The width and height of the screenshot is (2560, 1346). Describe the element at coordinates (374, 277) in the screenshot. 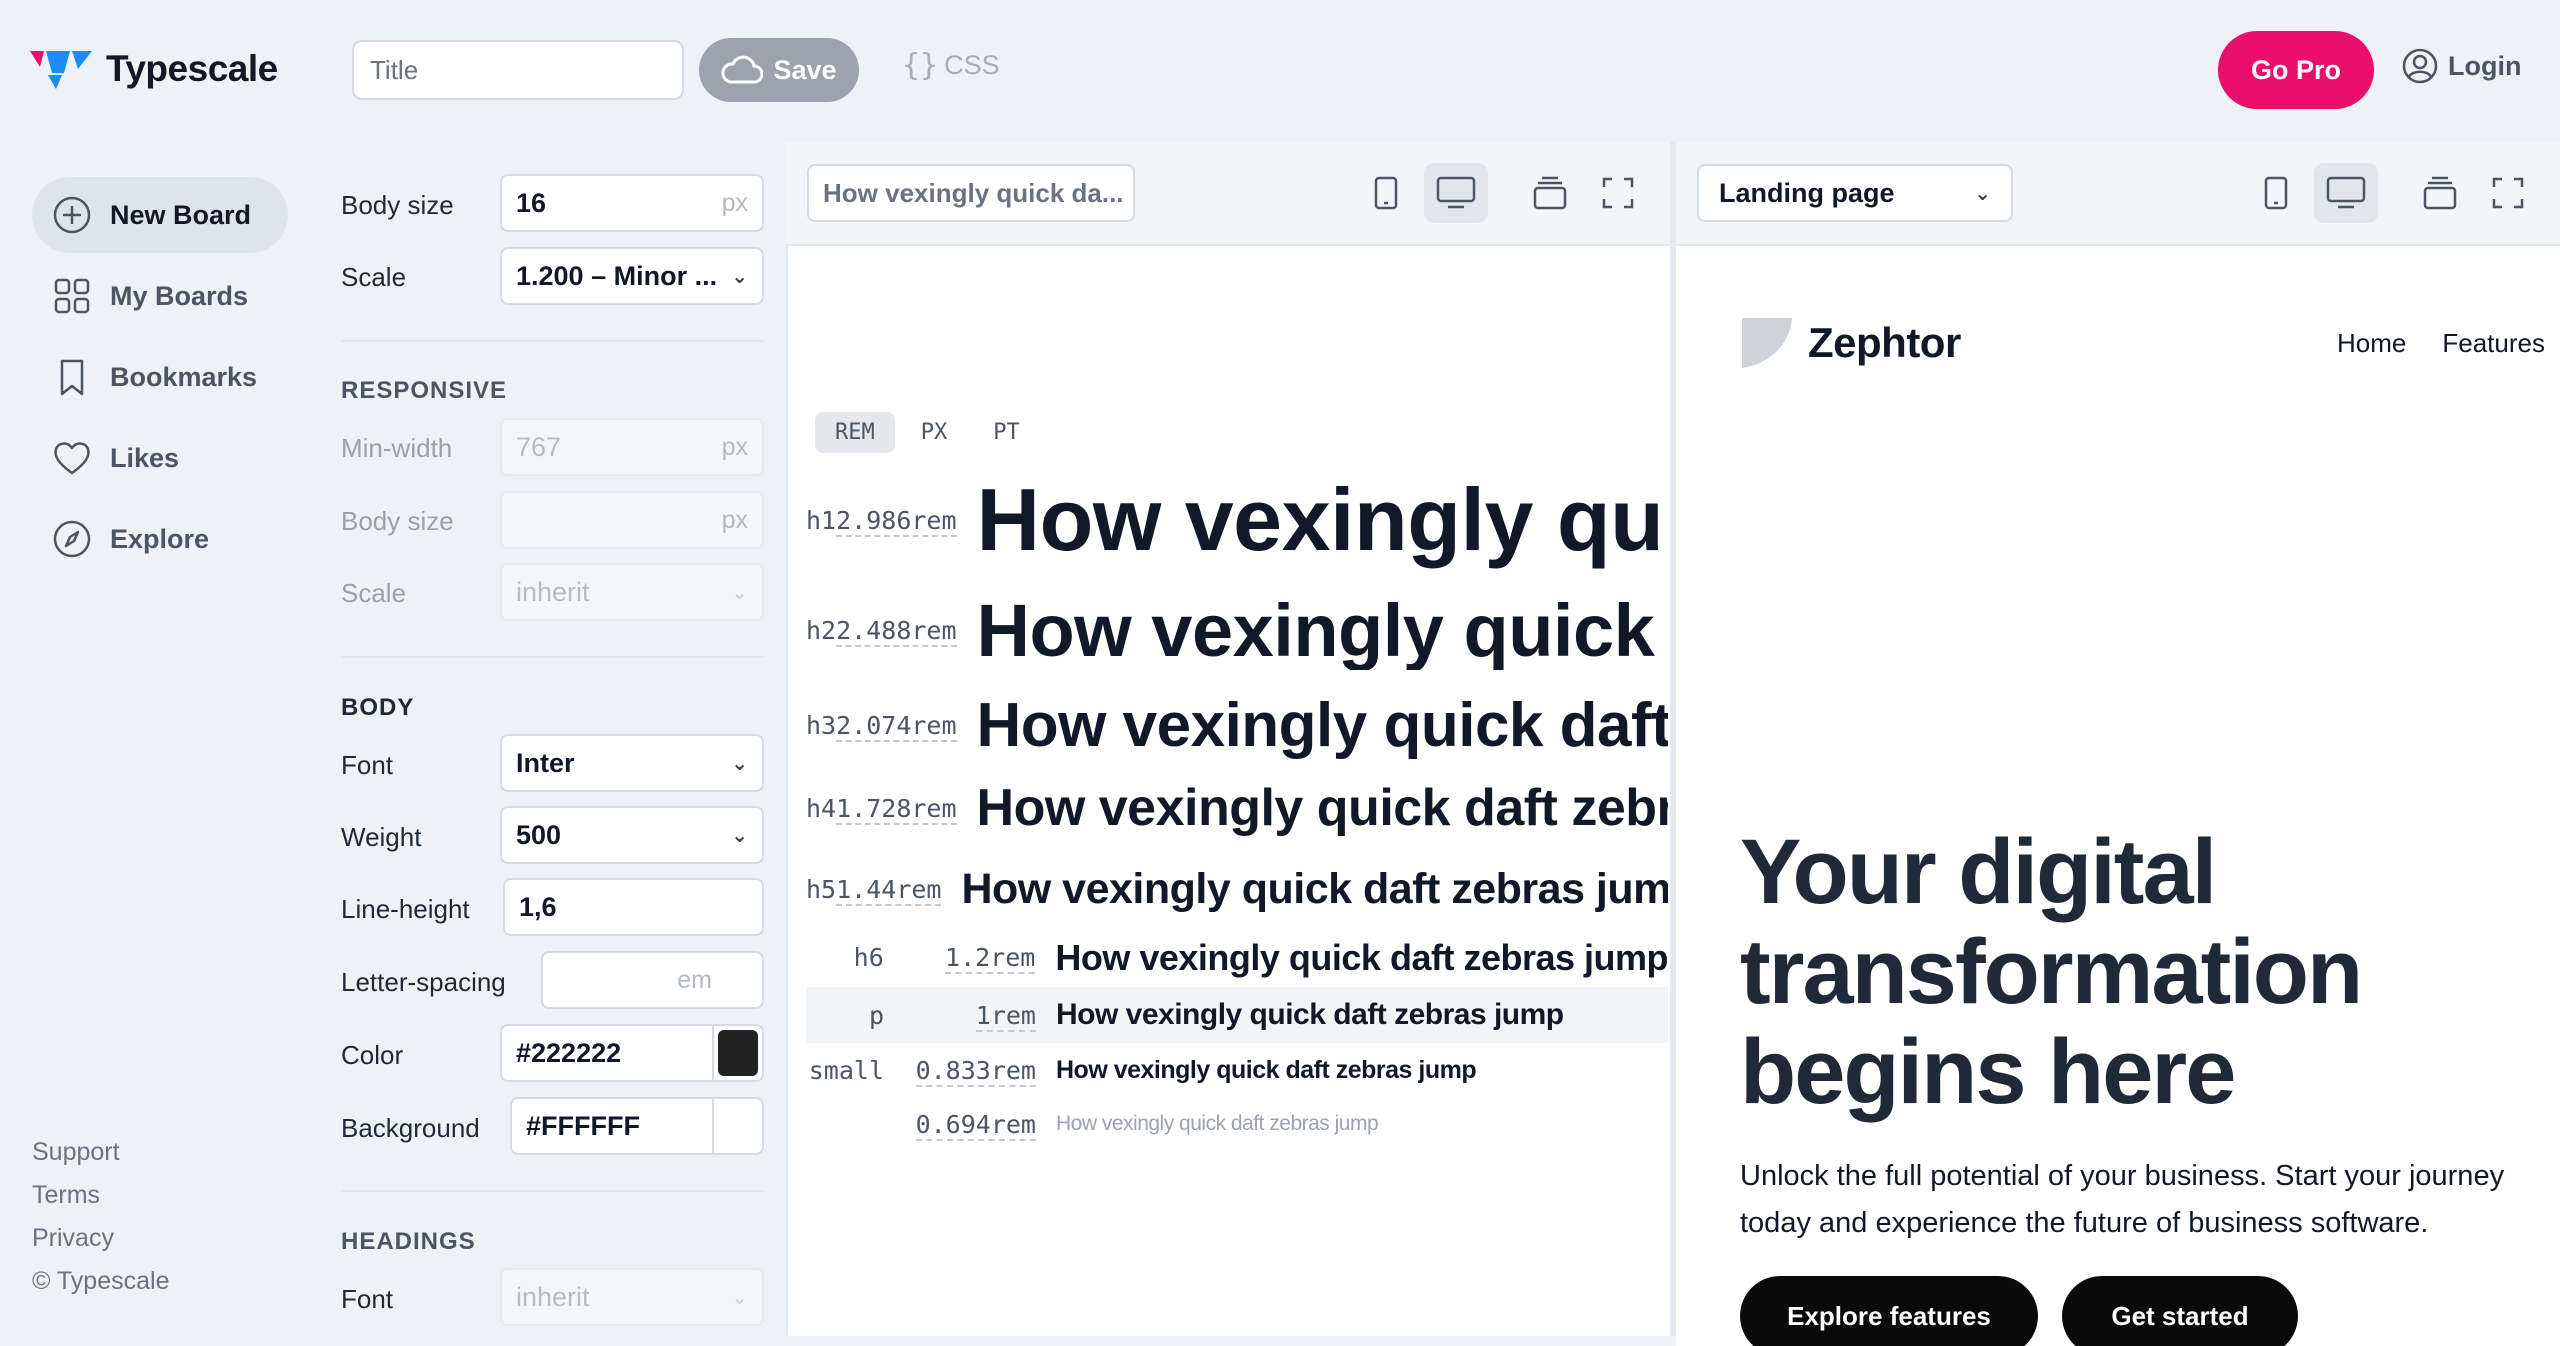

I see `scale-label: Scale` at that location.